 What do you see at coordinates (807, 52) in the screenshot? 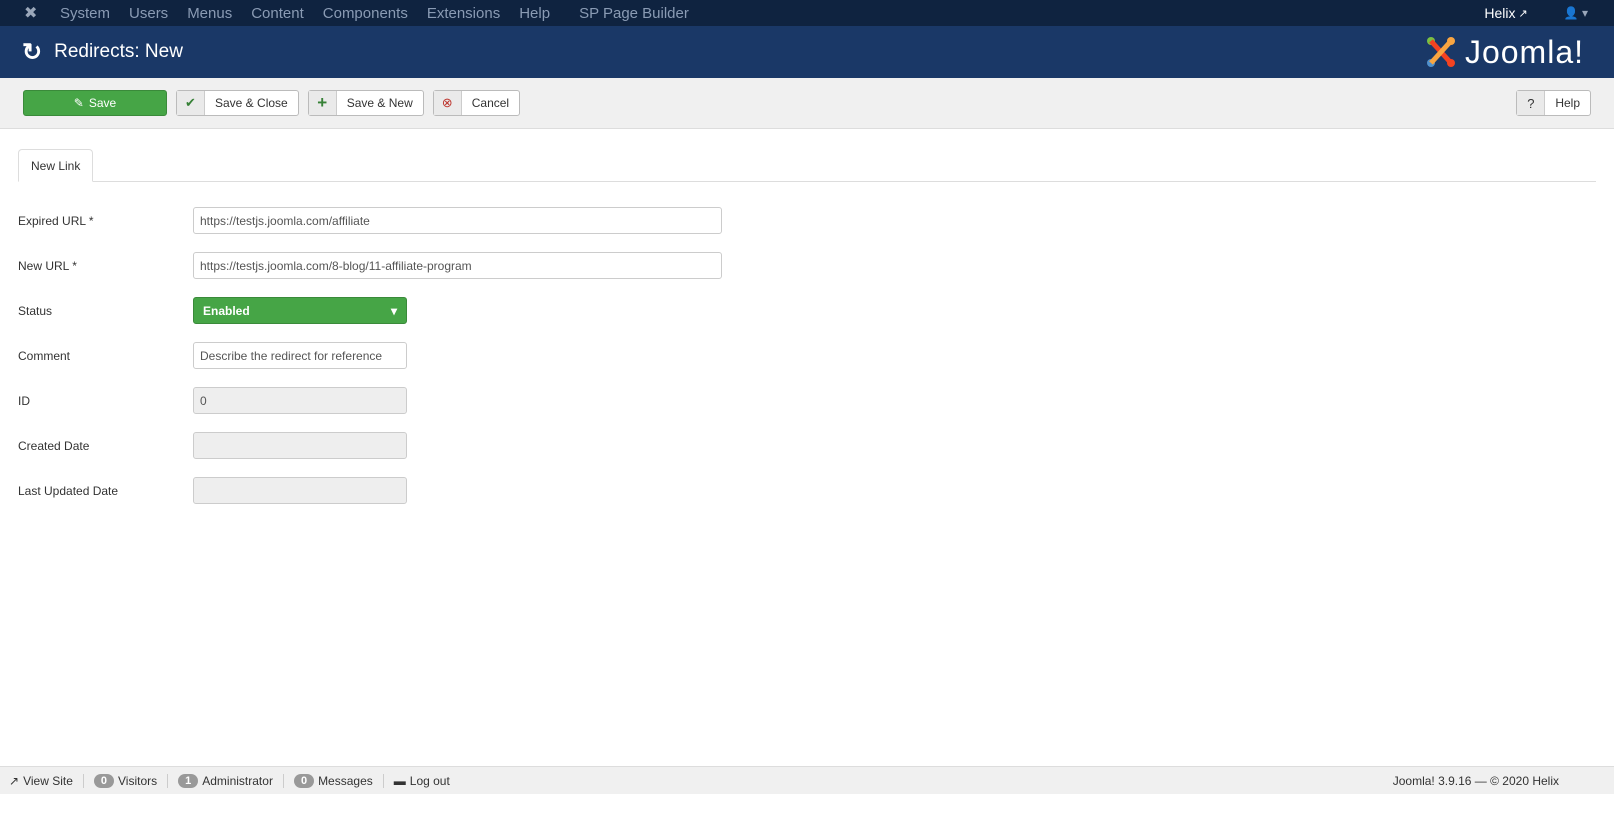
I see `page-header: ↻ Redirects: New Joomla!` at bounding box center [807, 52].